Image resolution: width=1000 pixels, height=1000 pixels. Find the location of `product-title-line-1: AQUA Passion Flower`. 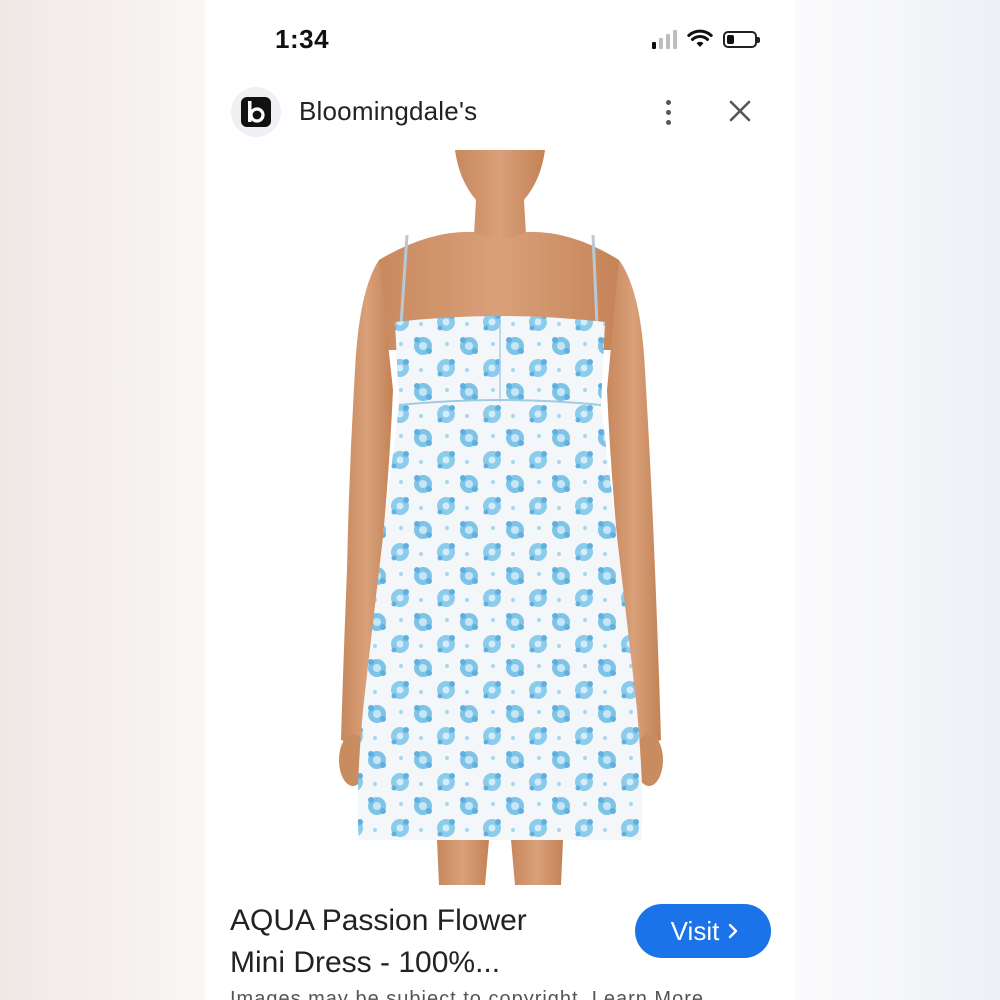

product-title-line-1: AQUA Passion Flower is located at coordinates (378, 920).